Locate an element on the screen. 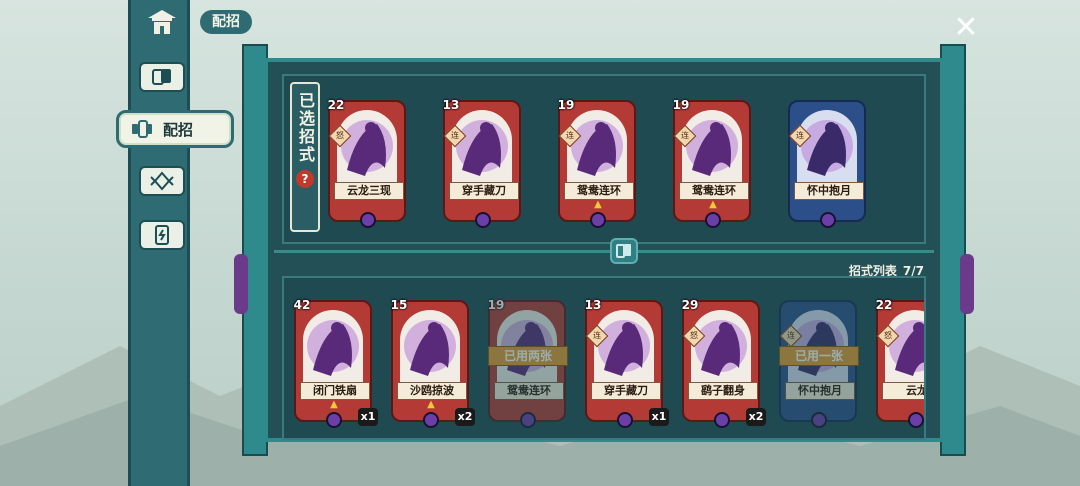 This screenshot has width=1080, height=486. list-card: 15 沙鸥掠波 ▲ x2 is located at coordinates (433, 363).